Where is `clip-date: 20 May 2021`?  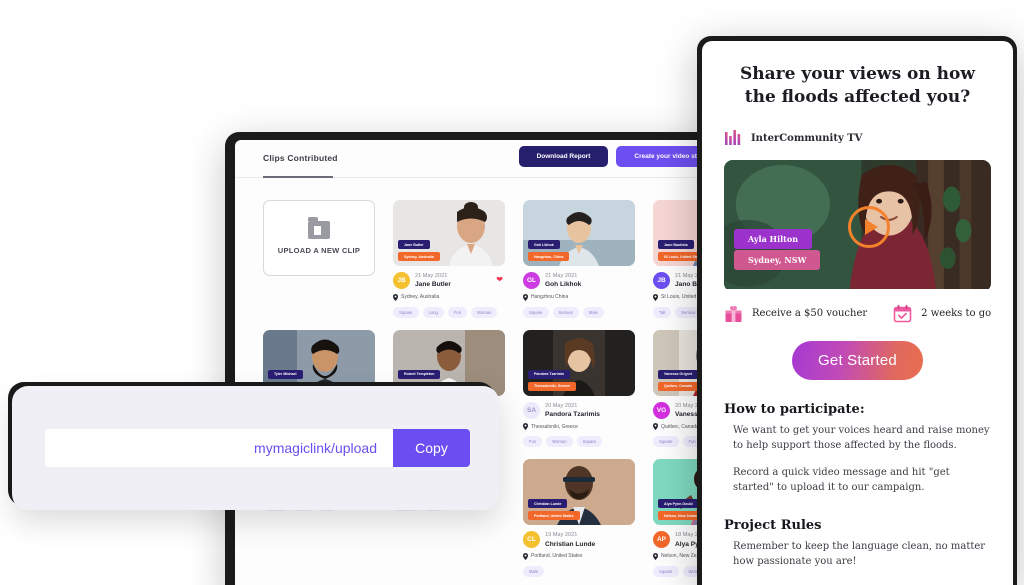 clip-date: 20 May 2021 is located at coordinates (561, 405).